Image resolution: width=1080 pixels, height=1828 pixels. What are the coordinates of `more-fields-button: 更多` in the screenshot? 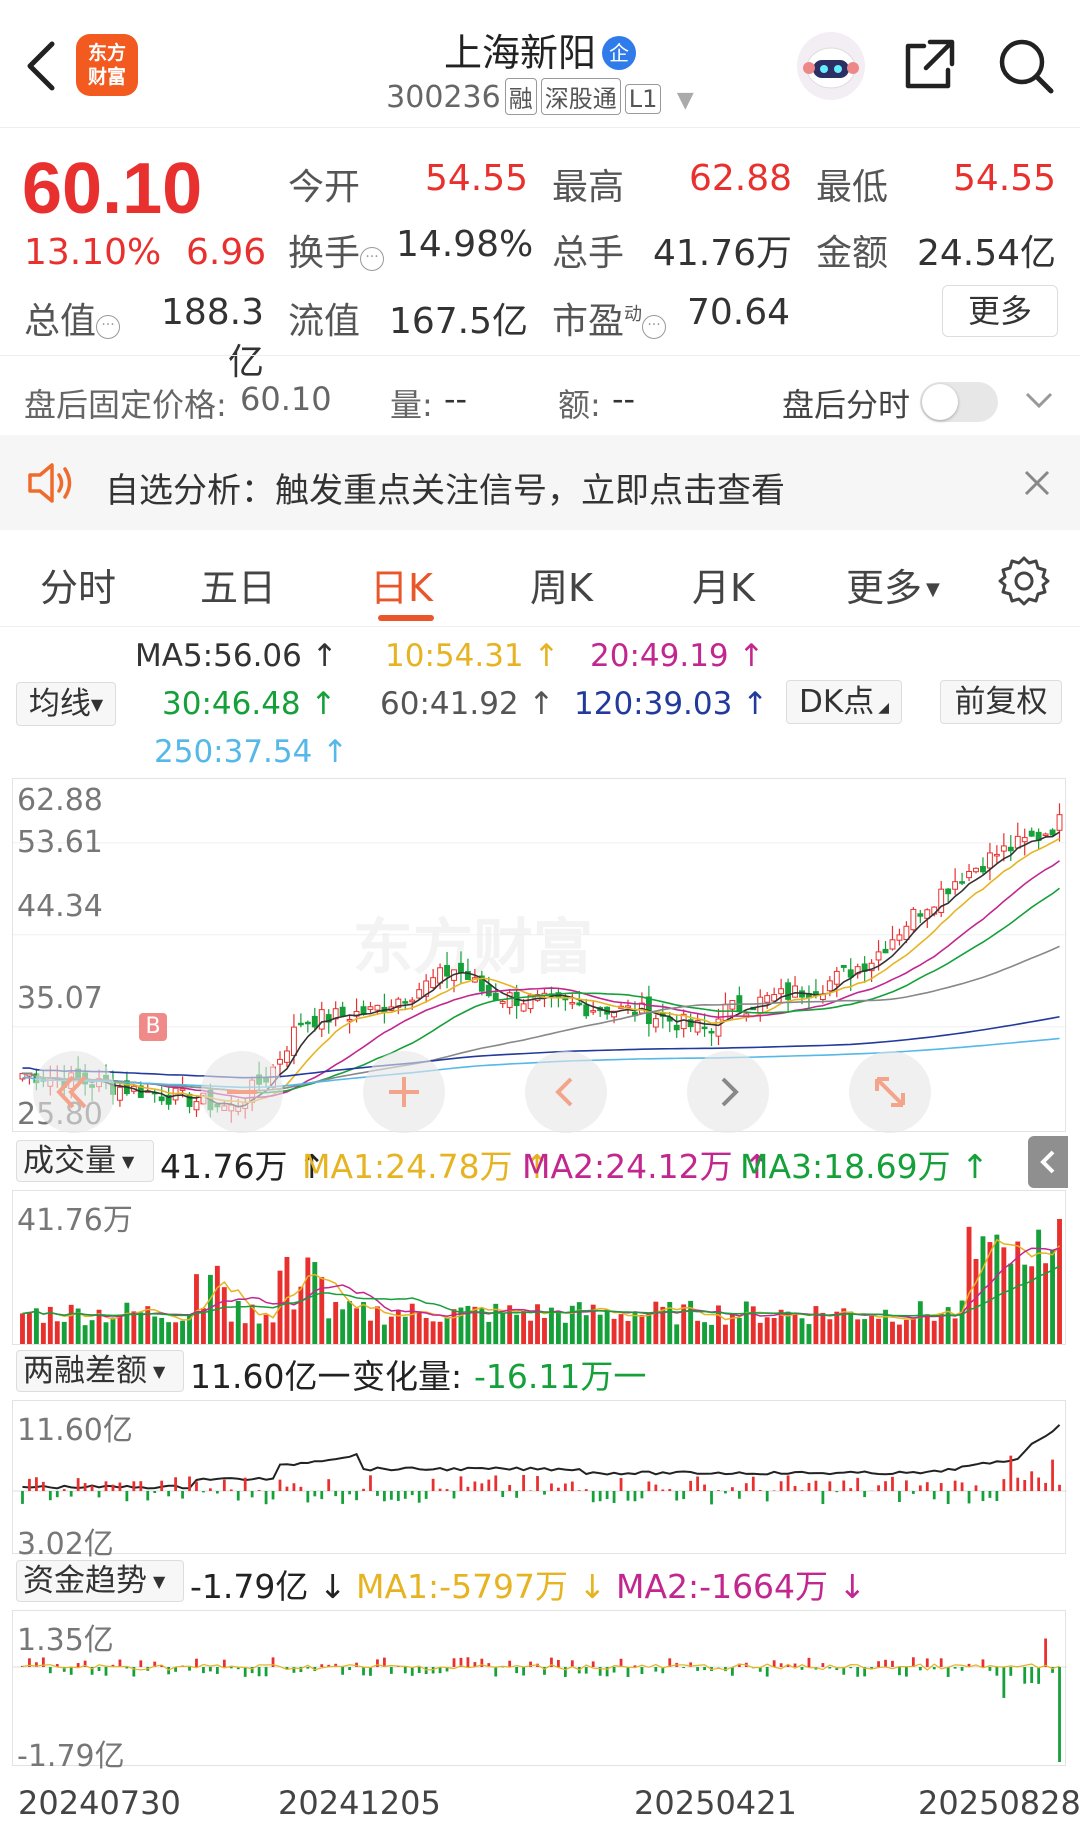 It's located at (1000, 311).